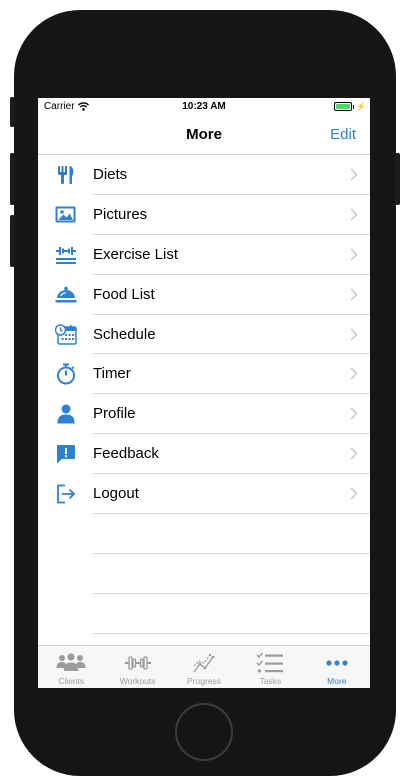 The image size is (410, 784). Describe the element at coordinates (65, 335) in the screenshot. I see `calendar-clock-icon` at that location.